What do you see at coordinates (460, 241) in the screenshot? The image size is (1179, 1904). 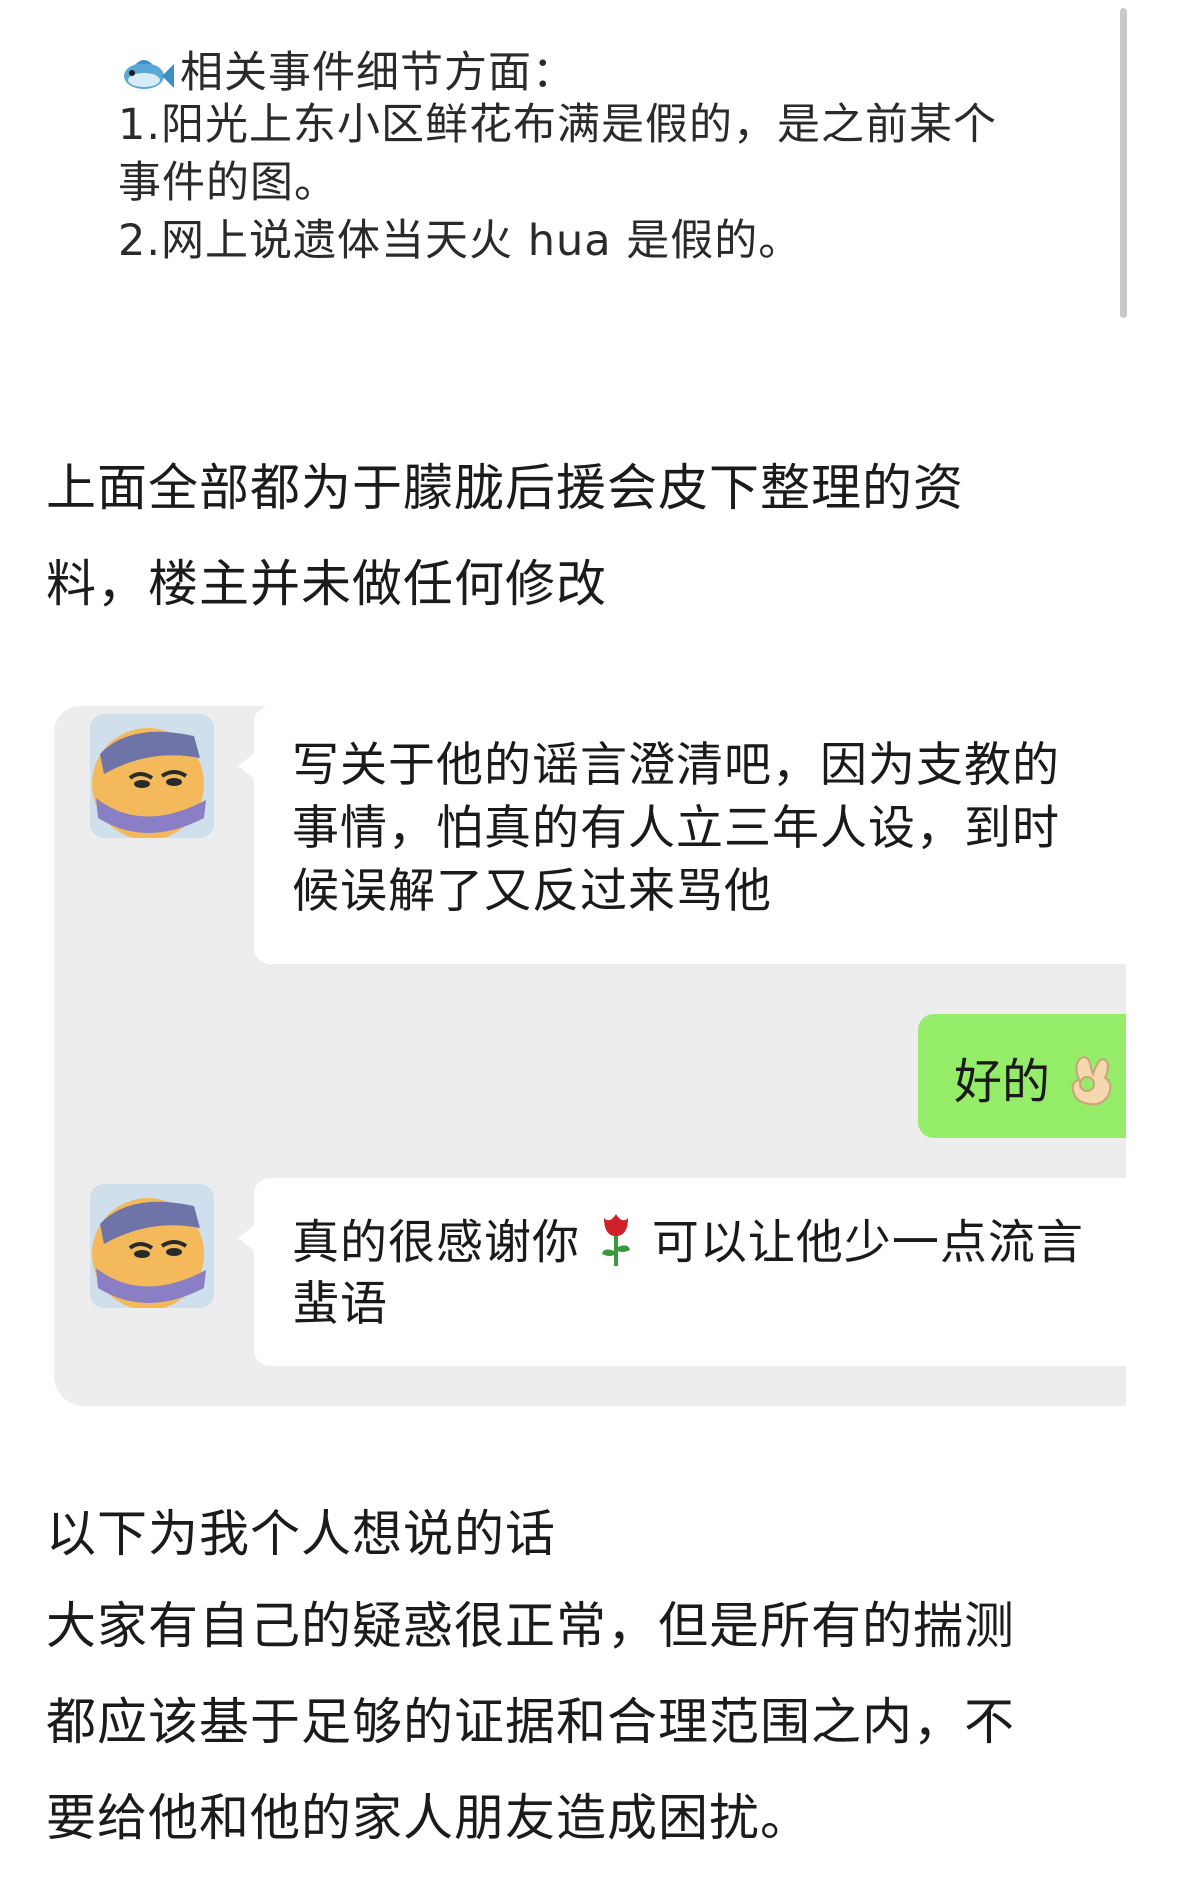 I see `quote-line-3: 2.网上说遗体当天火 hua 是假的。` at bounding box center [460, 241].